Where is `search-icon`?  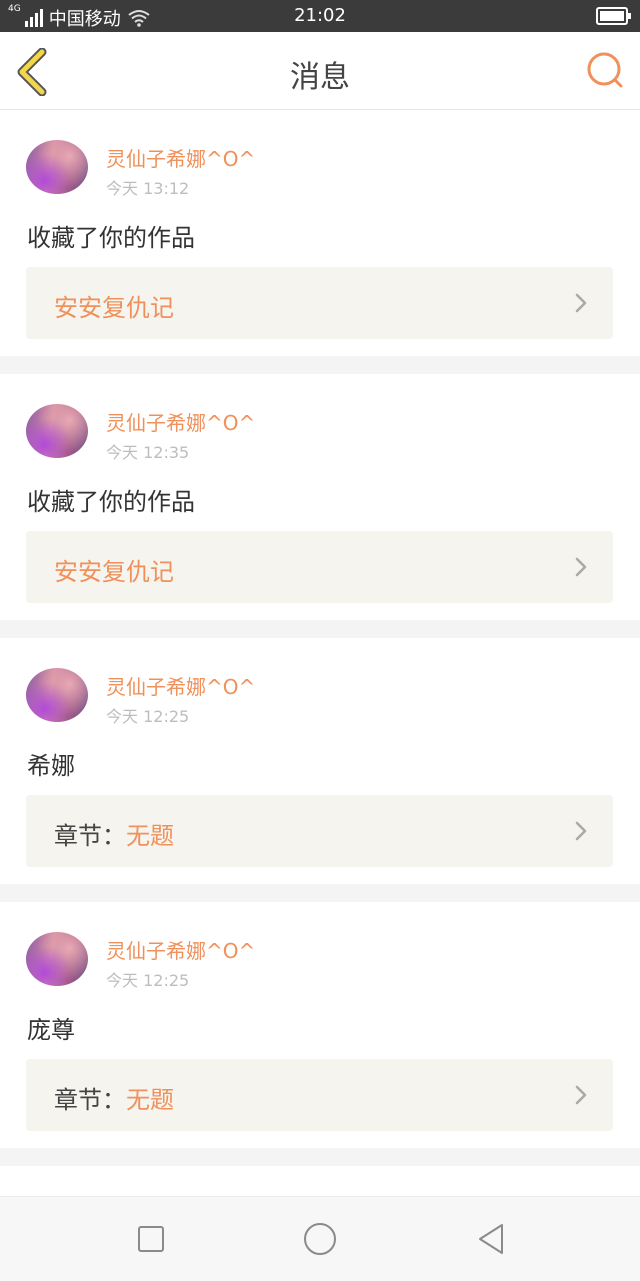
search-icon is located at coordinates (605, 70).